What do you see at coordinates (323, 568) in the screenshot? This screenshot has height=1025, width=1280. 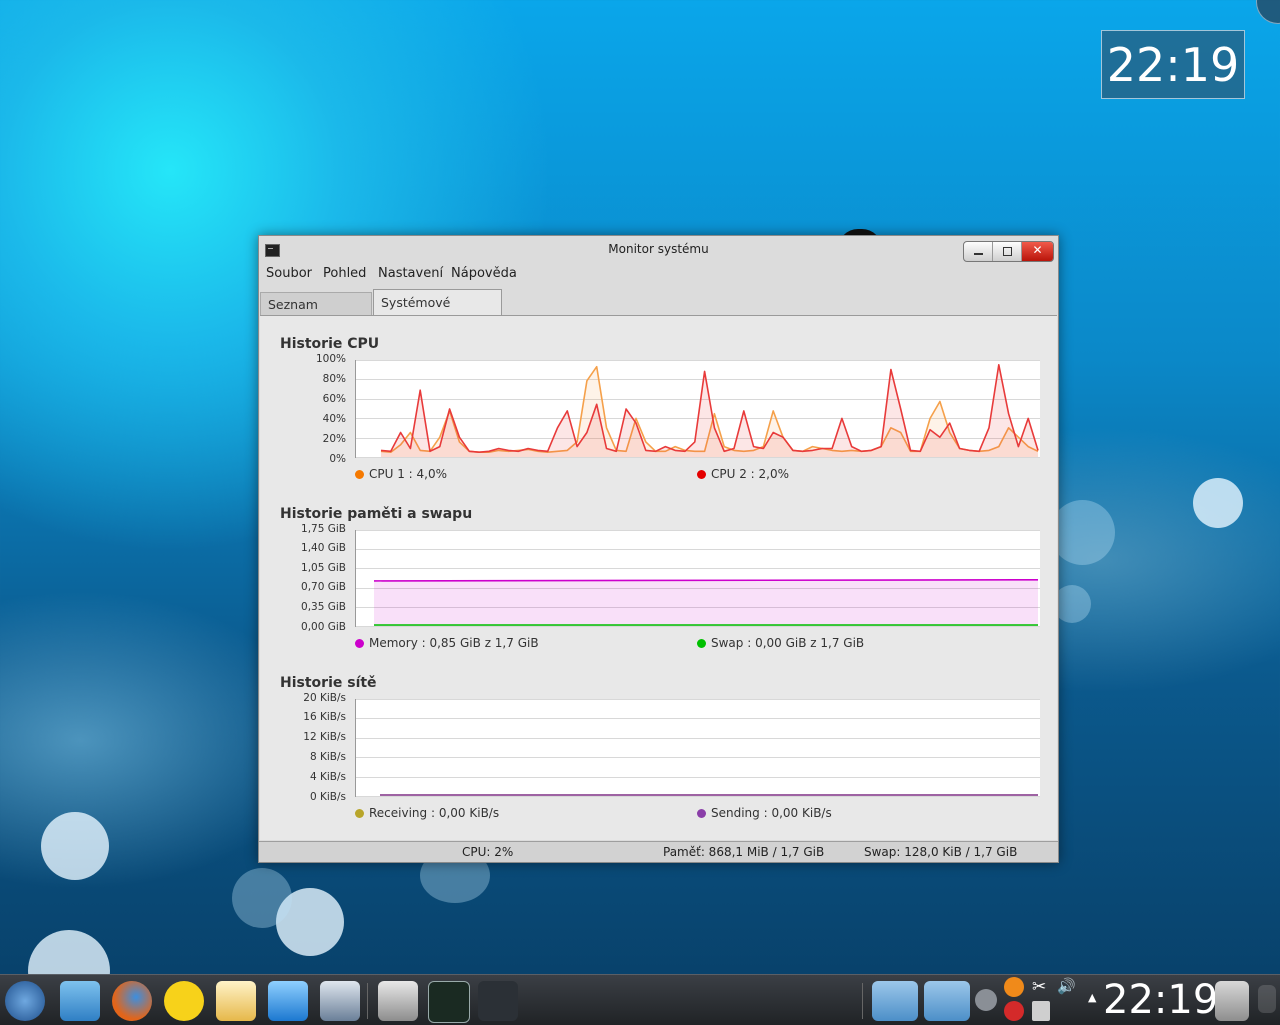 I see `y-tick: 1,05 GiB` at bounding box center [323, 568].